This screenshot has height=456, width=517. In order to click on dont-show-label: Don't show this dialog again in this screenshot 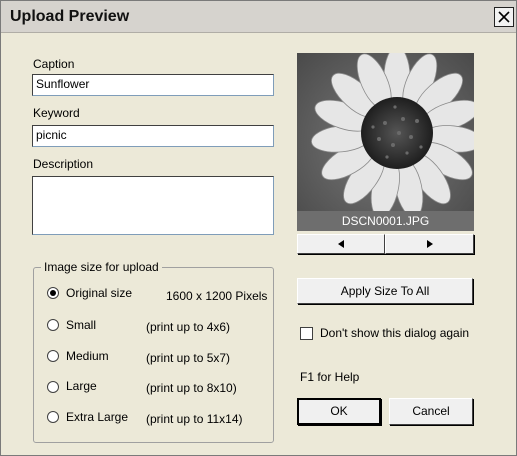, I will do `click(395, 333)`.